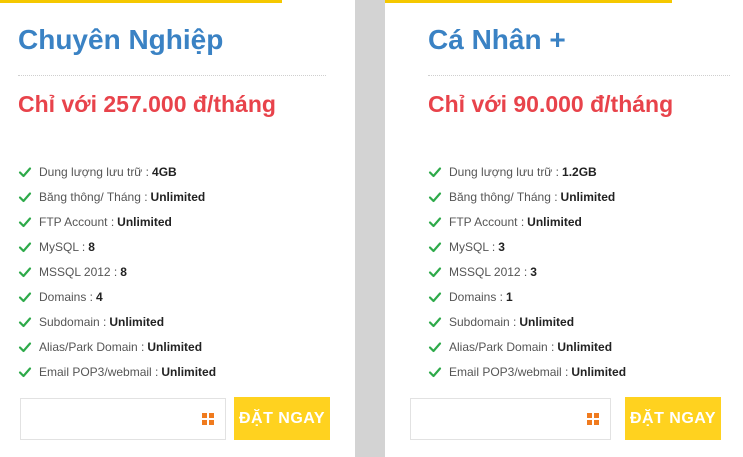  What do you see at coordinates (497, 39) in the screenshot?
I see `plan-title: Cá Nhân +` at bounding box center [497, 39].